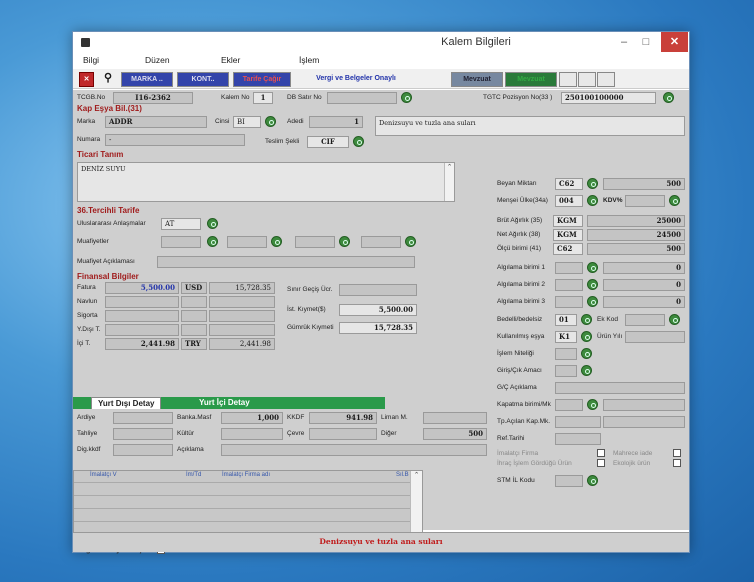 Image resolution: width=754 pixels, height=582 pixels. Describe the element at coordinates (644, 184) in the screenshot. I see `beyan-miktari-field: 500` at that location.